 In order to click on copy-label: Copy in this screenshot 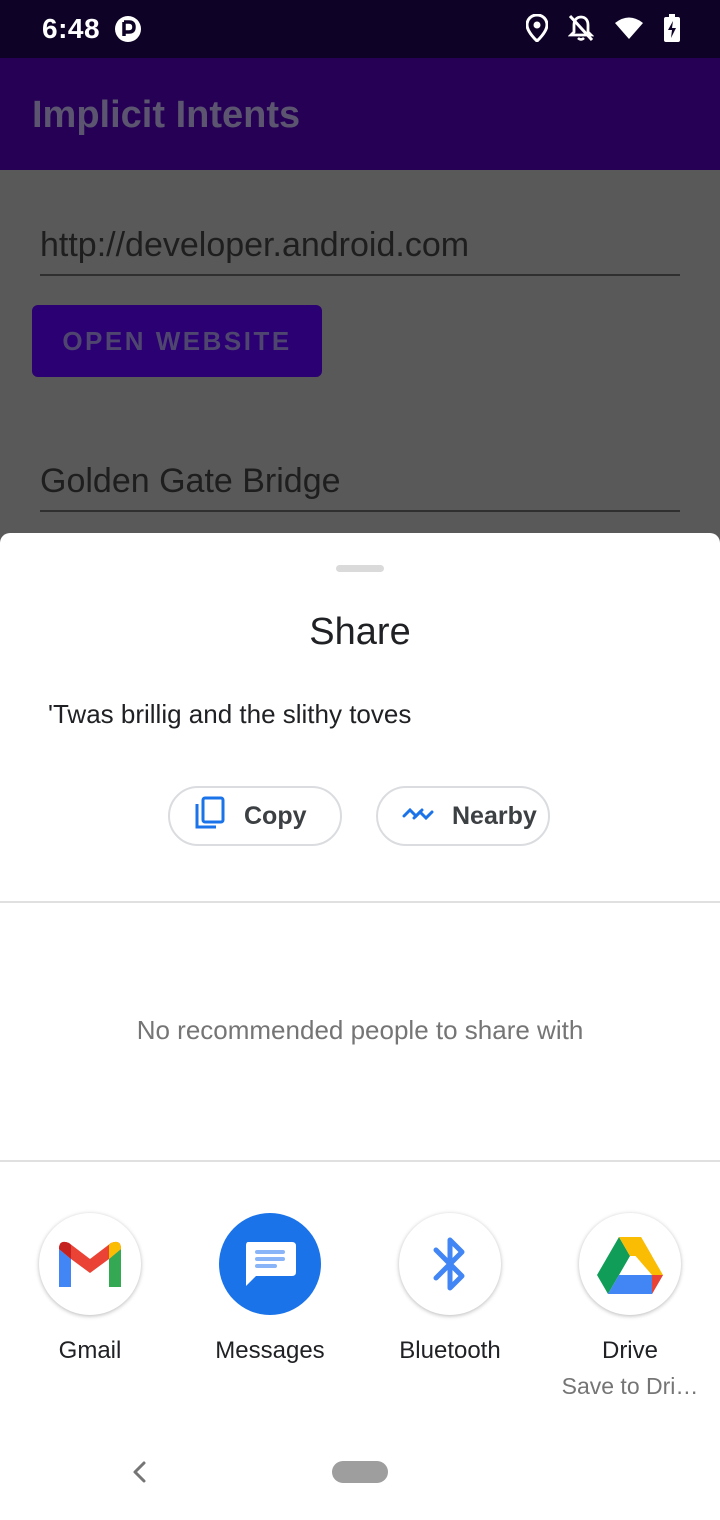, I will do `click(275, 815)`.